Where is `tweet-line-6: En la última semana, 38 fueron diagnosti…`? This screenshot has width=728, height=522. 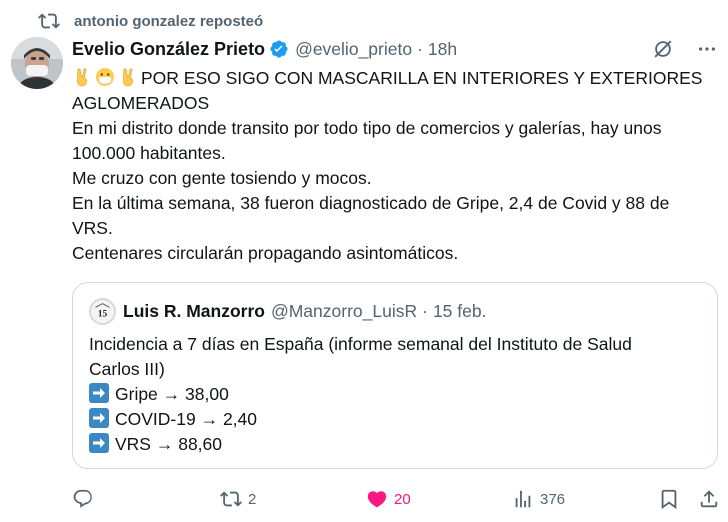 tweet-line-6: En la última semana, 38 fueron diagnosti… is located at coordinates (371, 203).